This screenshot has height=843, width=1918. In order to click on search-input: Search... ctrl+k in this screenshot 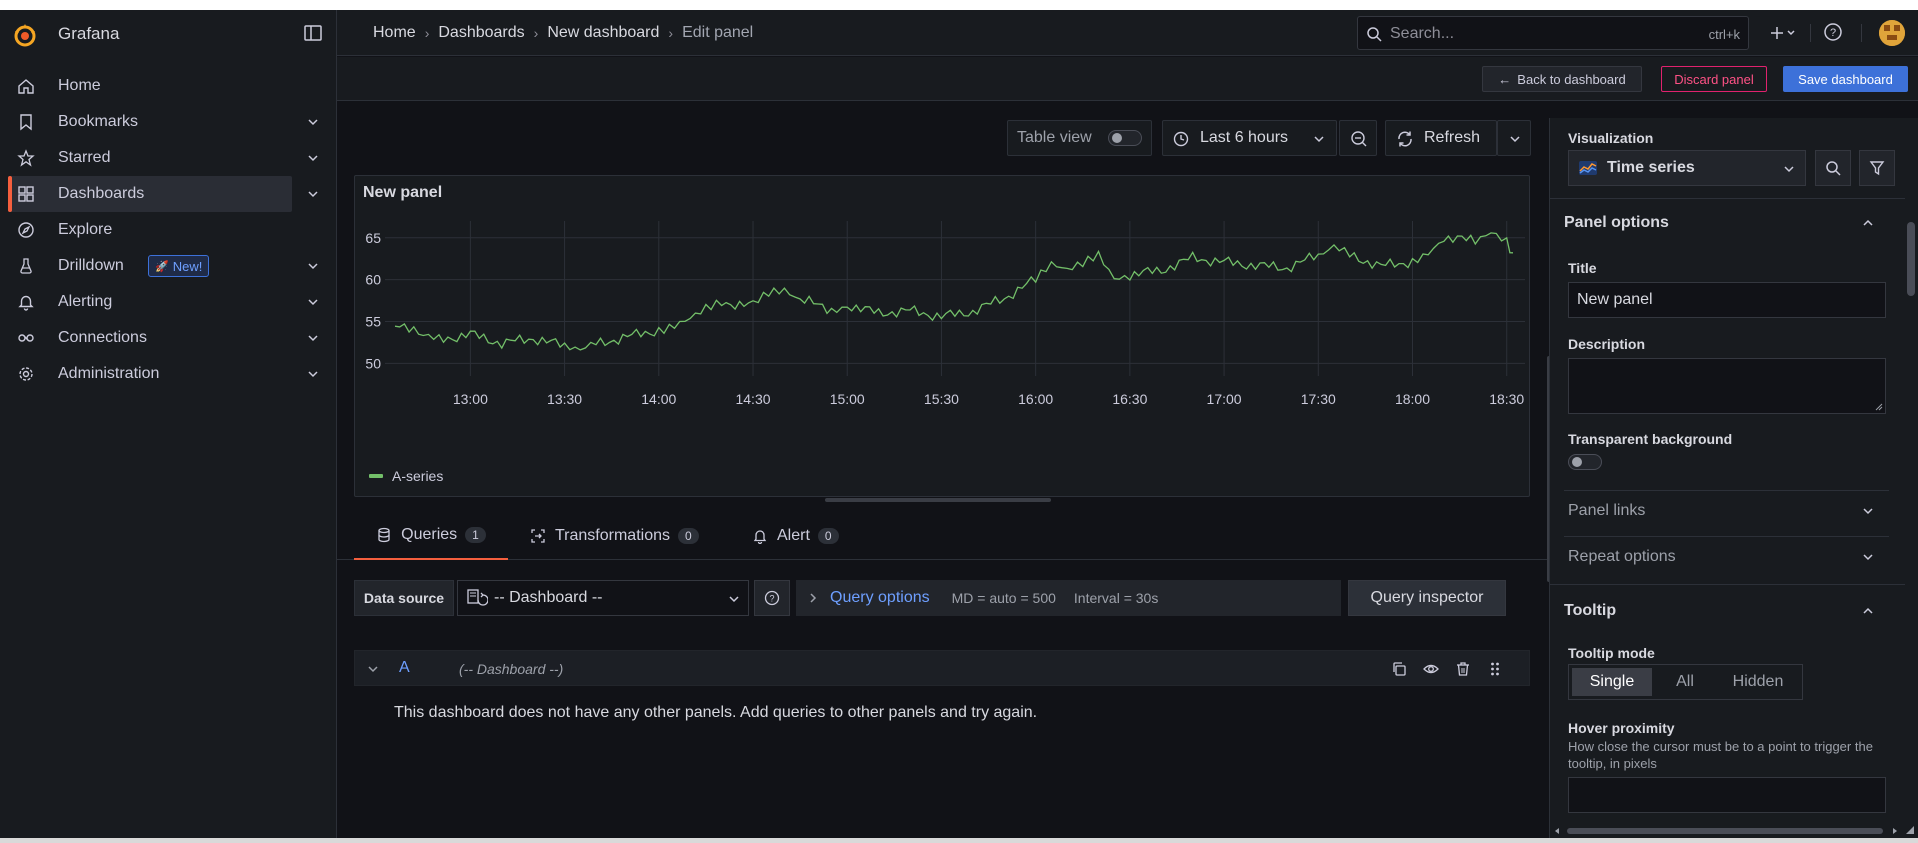, I will do `click(1553, 33)`.